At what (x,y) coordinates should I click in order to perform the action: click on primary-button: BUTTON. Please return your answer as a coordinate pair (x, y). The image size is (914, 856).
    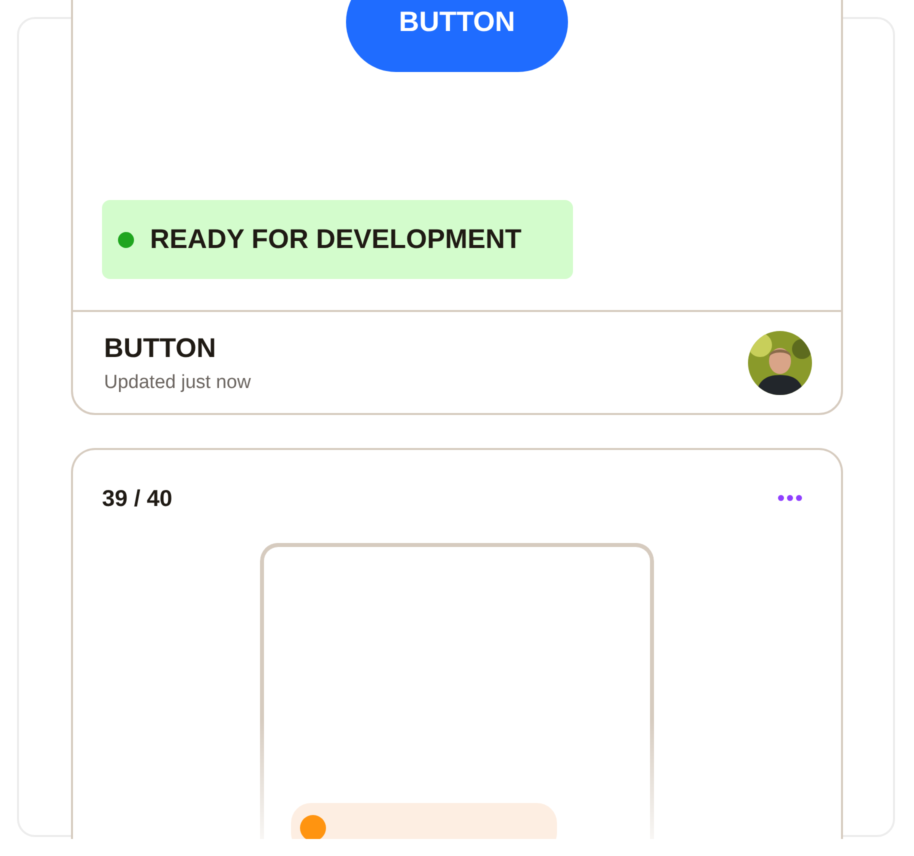
    Looking at the image, I should click on (457, 36).